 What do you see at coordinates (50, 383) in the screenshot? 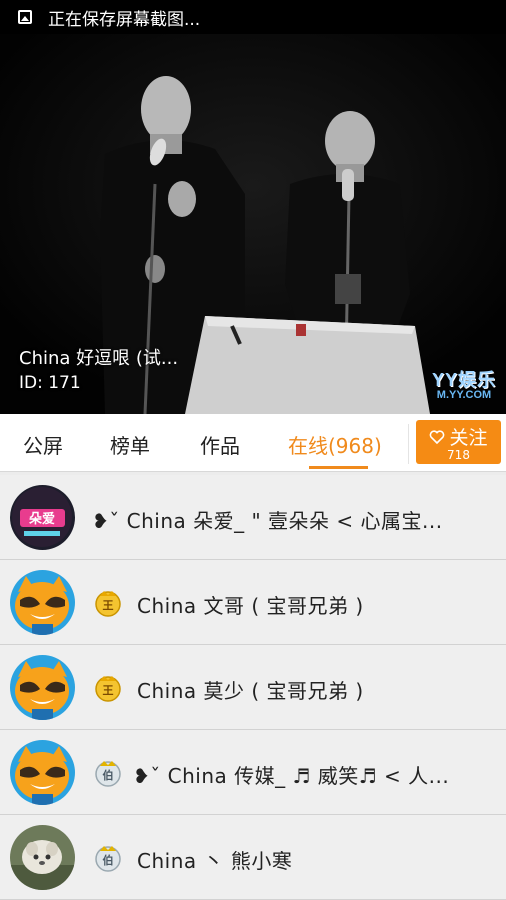
I see `channel-id: ID: 171` at bounding box center [50, 383].